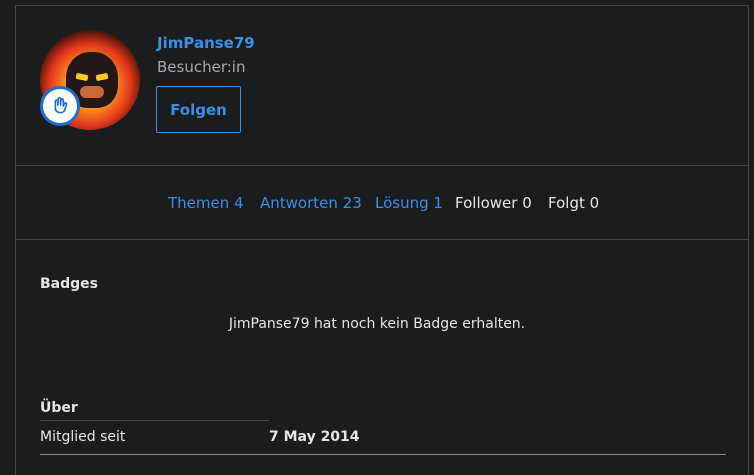 Image resolution: width=754 pixels, height=475 pixels. Describe the element at coordinates (206, 43) in the screenshot. I see `username-link: JimPanse79` at that location.